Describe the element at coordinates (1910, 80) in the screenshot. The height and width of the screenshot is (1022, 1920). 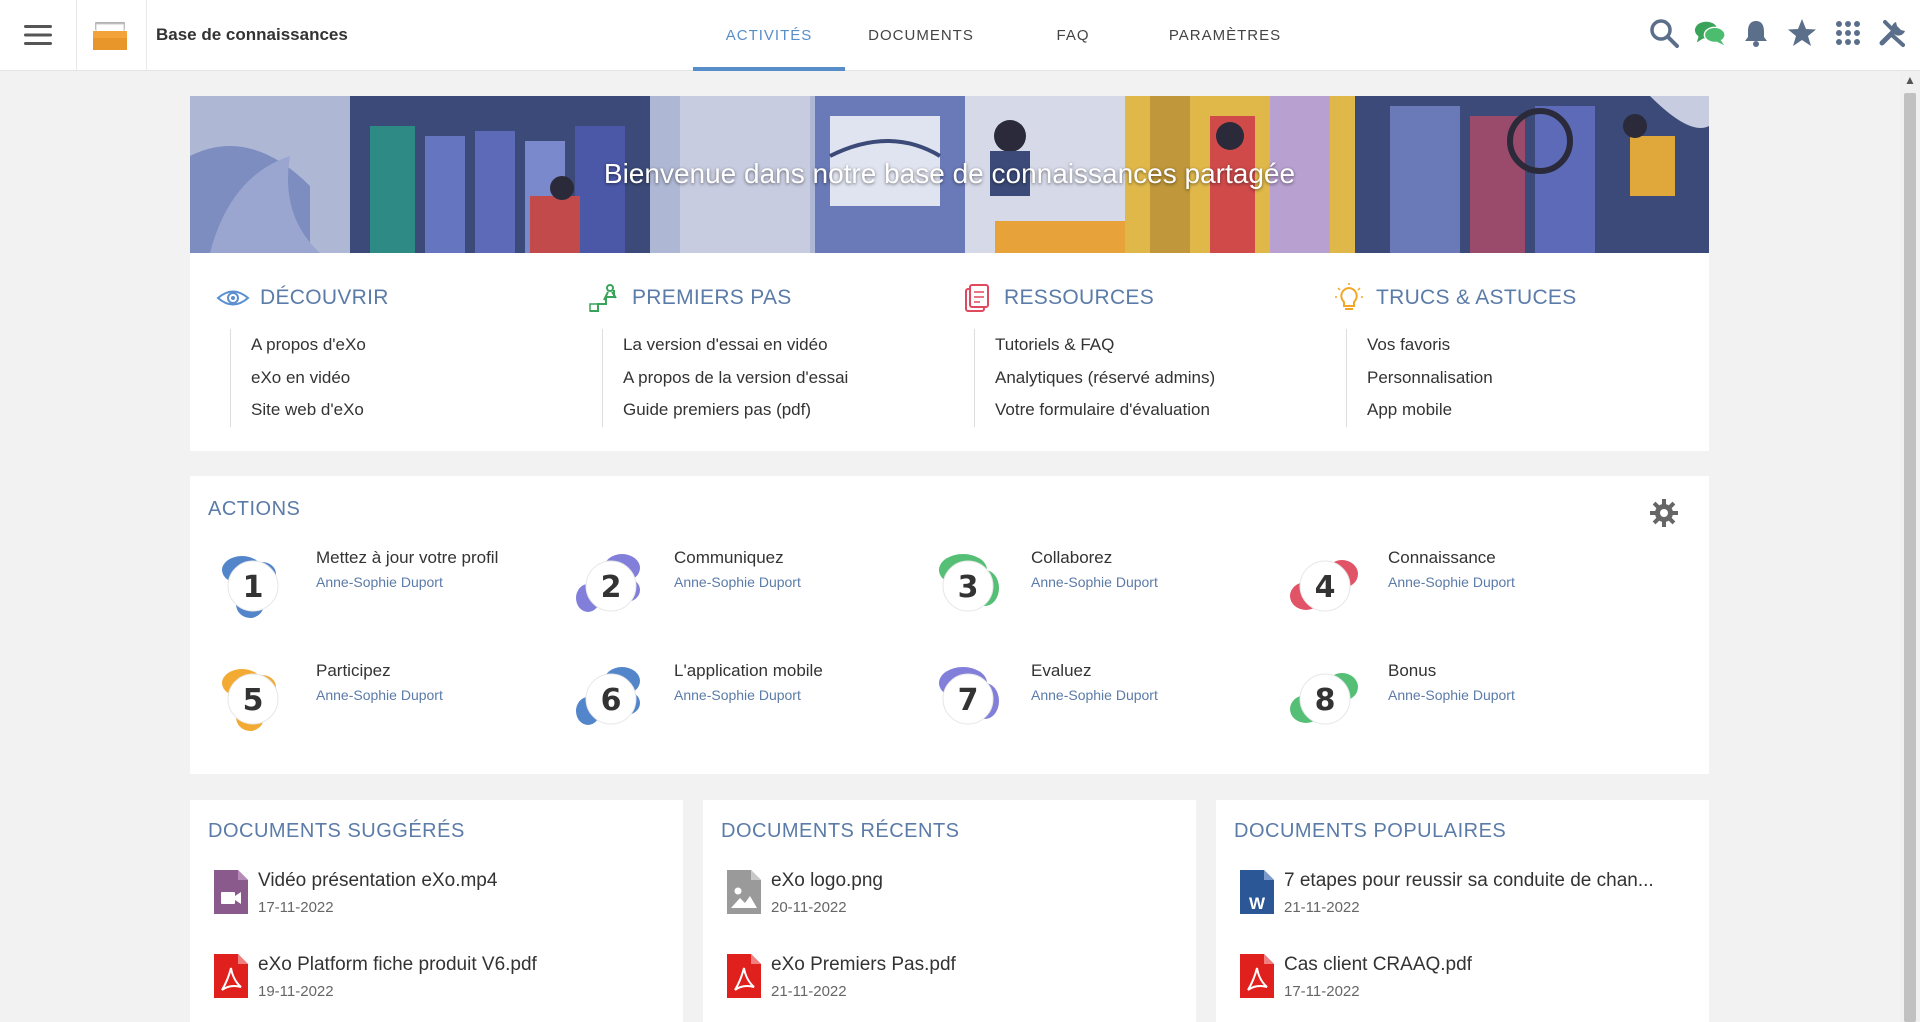
I see `scroll-up-arrow-icon: ▲` at that location.